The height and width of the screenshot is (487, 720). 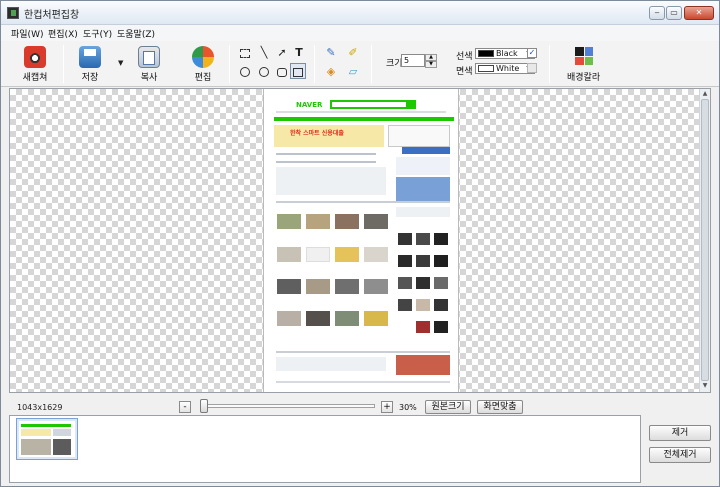 What do you see at coordinates (680, 433) in the screenshot?
I see `remove-button: 제거` at bounding box center [680, 433].